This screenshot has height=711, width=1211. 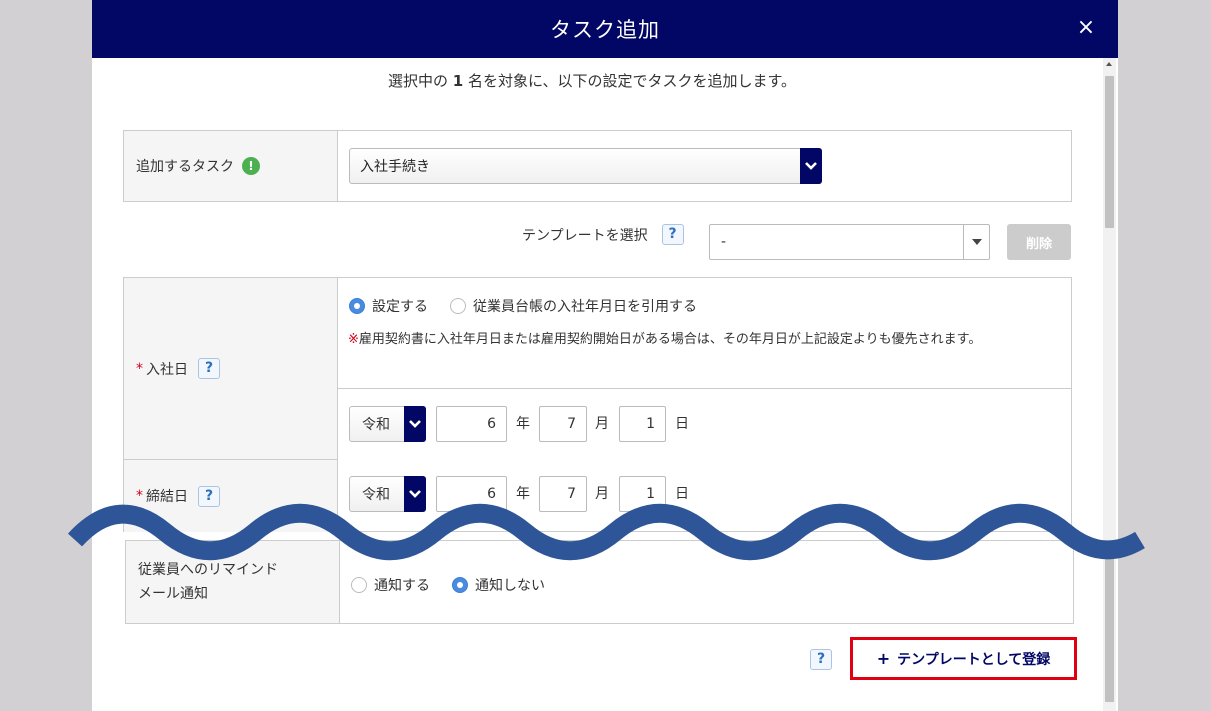 What do you see at coordinates (523, 424) in the screenshot?
I see `year-unit: 年` at bounding box center [523, 424].